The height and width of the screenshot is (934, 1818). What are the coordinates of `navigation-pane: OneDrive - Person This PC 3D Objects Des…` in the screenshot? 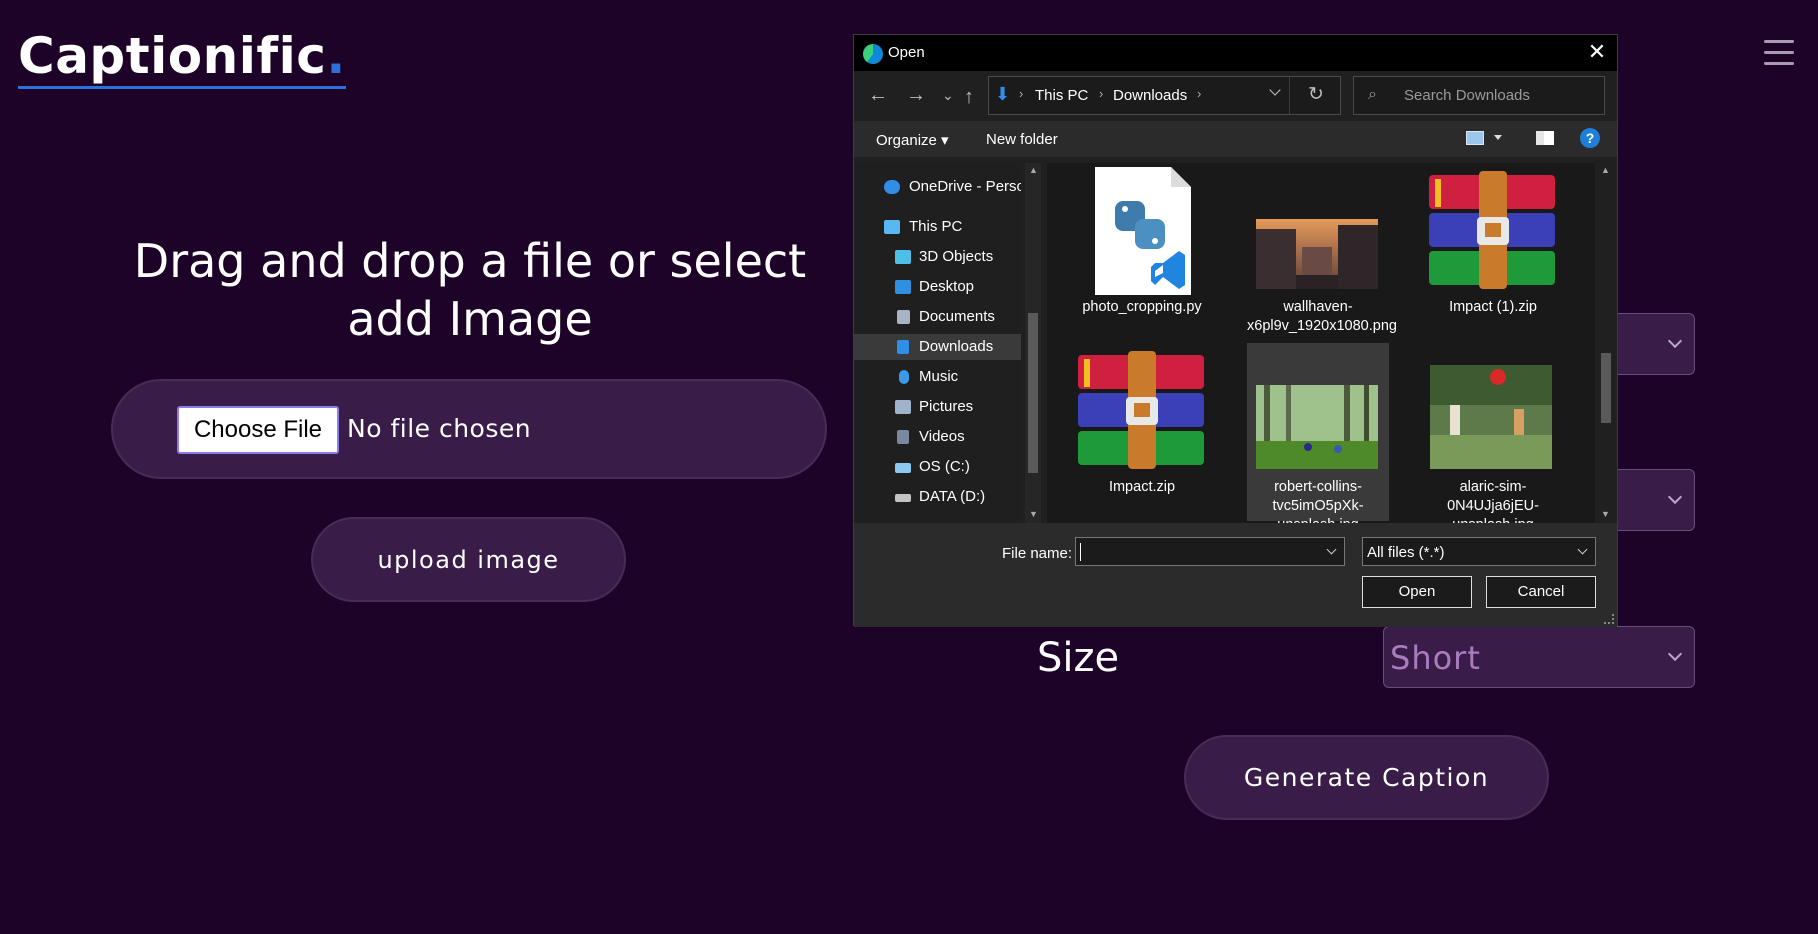 It's located at (937, 343).